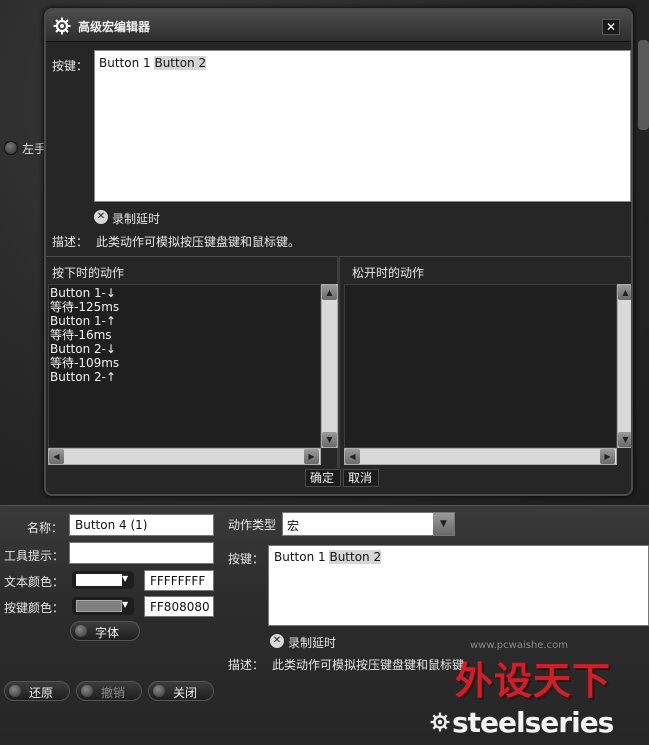  I want to click on key-recording-field: Button 1 Button 2, so click(458, 585).